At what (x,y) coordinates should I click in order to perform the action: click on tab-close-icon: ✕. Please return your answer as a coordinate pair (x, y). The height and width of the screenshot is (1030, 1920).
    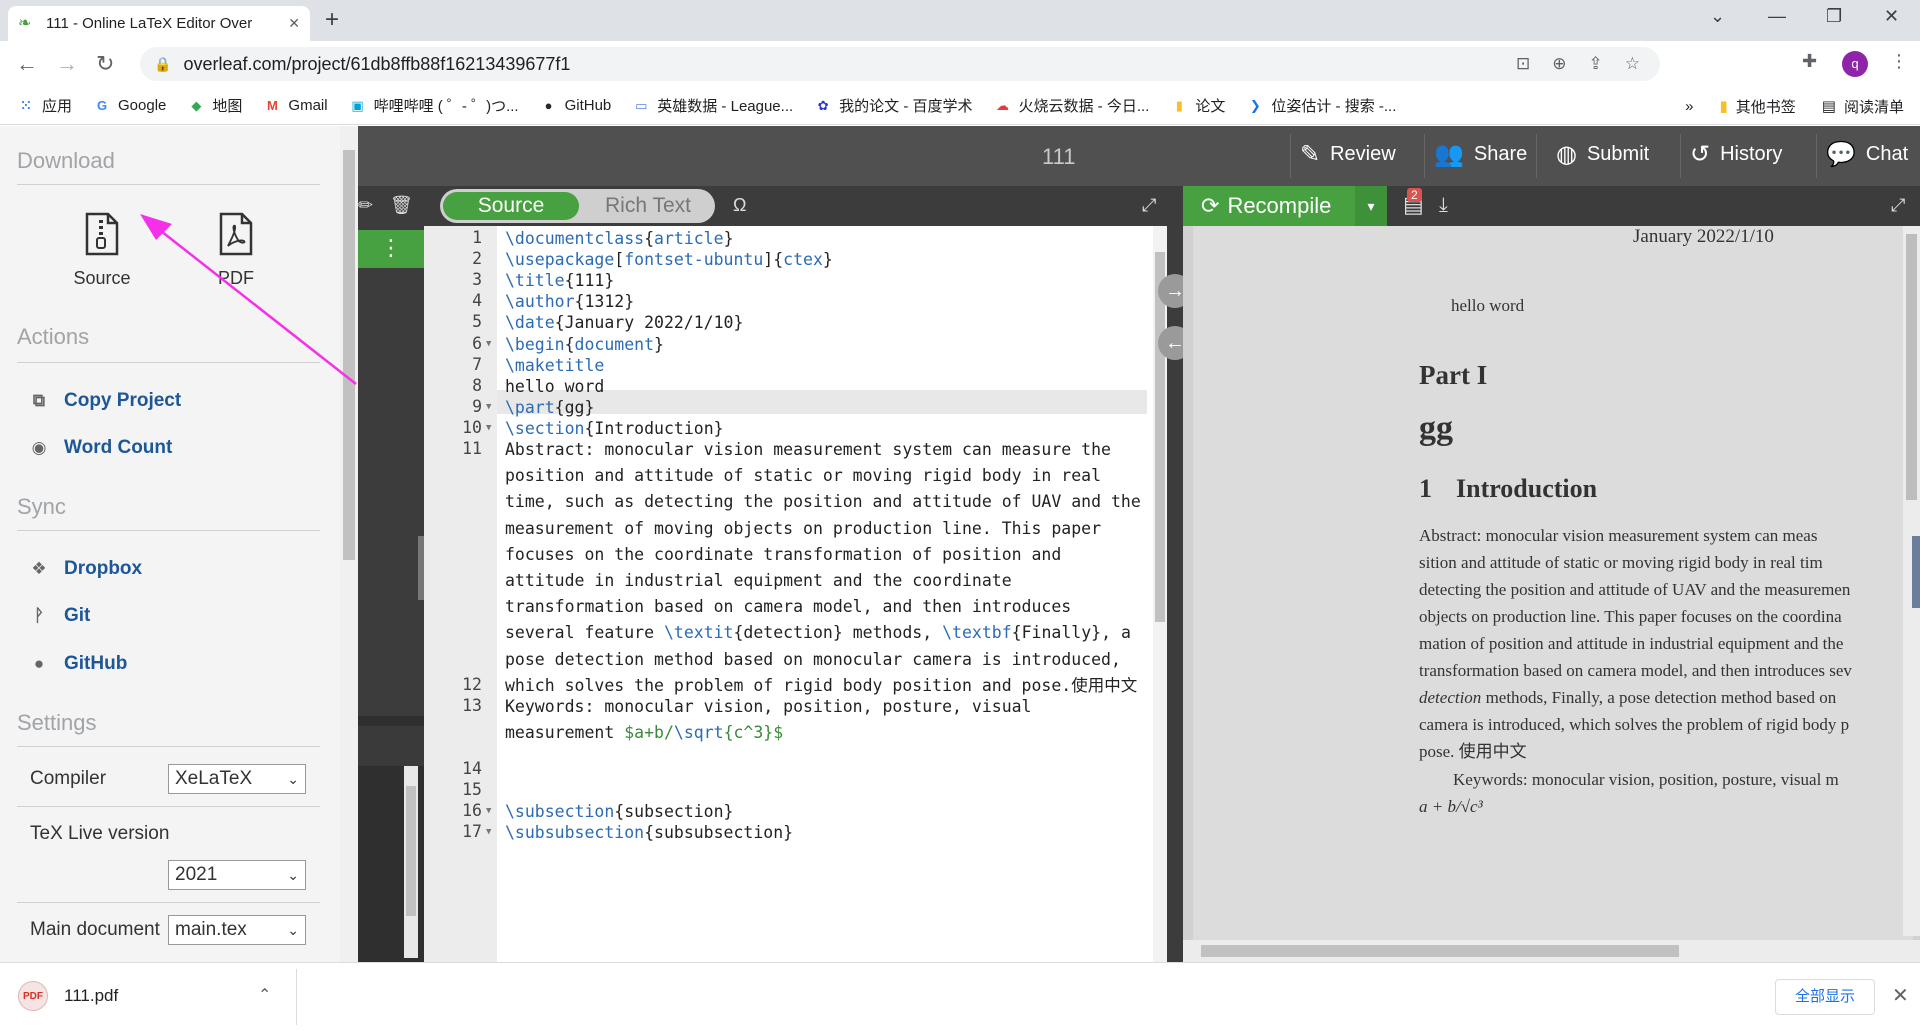
    Looking at the image, I should click on (294, 23).